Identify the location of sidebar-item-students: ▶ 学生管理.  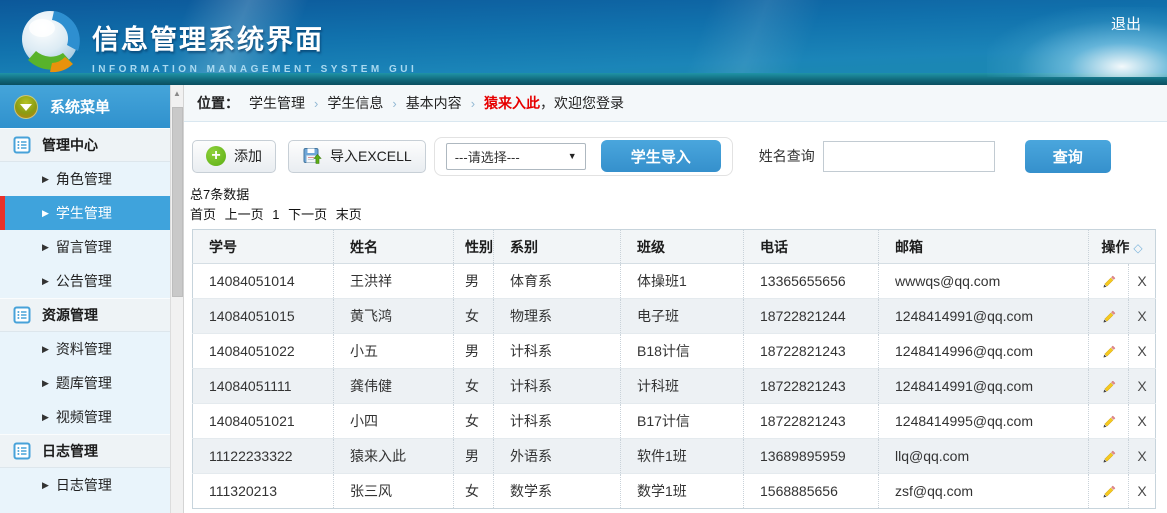
(85, 213).